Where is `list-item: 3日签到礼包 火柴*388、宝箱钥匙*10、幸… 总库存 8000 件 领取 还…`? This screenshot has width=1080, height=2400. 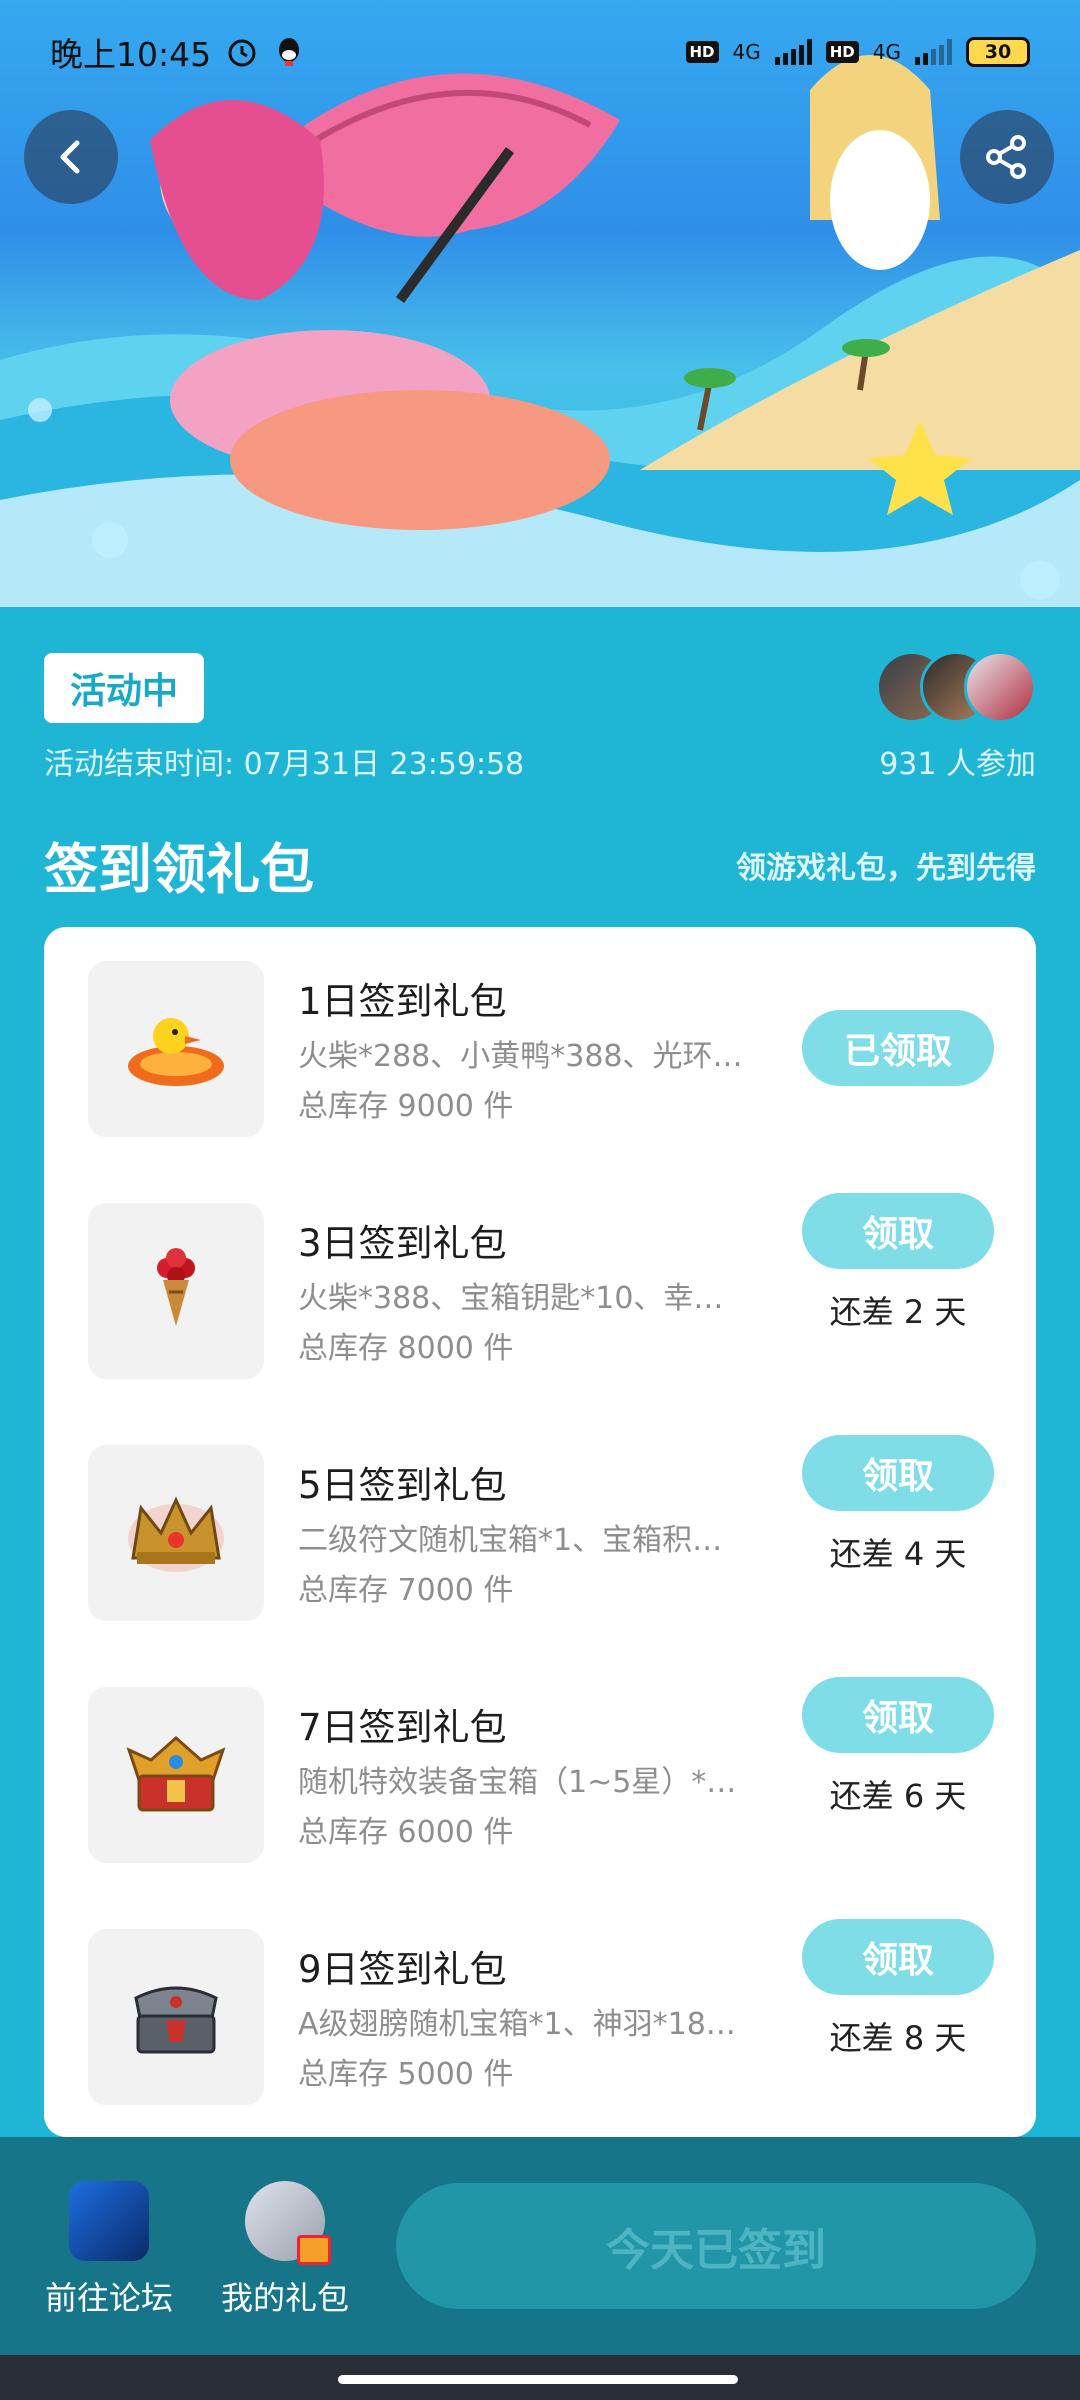 list-item: 3日签到礼包 火柴*388、宝箱钥匙*10、幸… 总库存 8000 件 领取 还… is located at coordinates (540, 1290).